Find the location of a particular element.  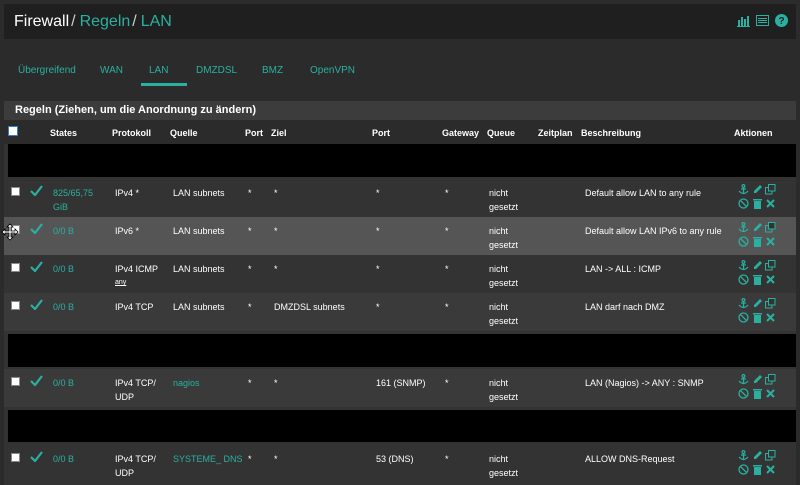

check-icon is located at coordinates (36, 457).